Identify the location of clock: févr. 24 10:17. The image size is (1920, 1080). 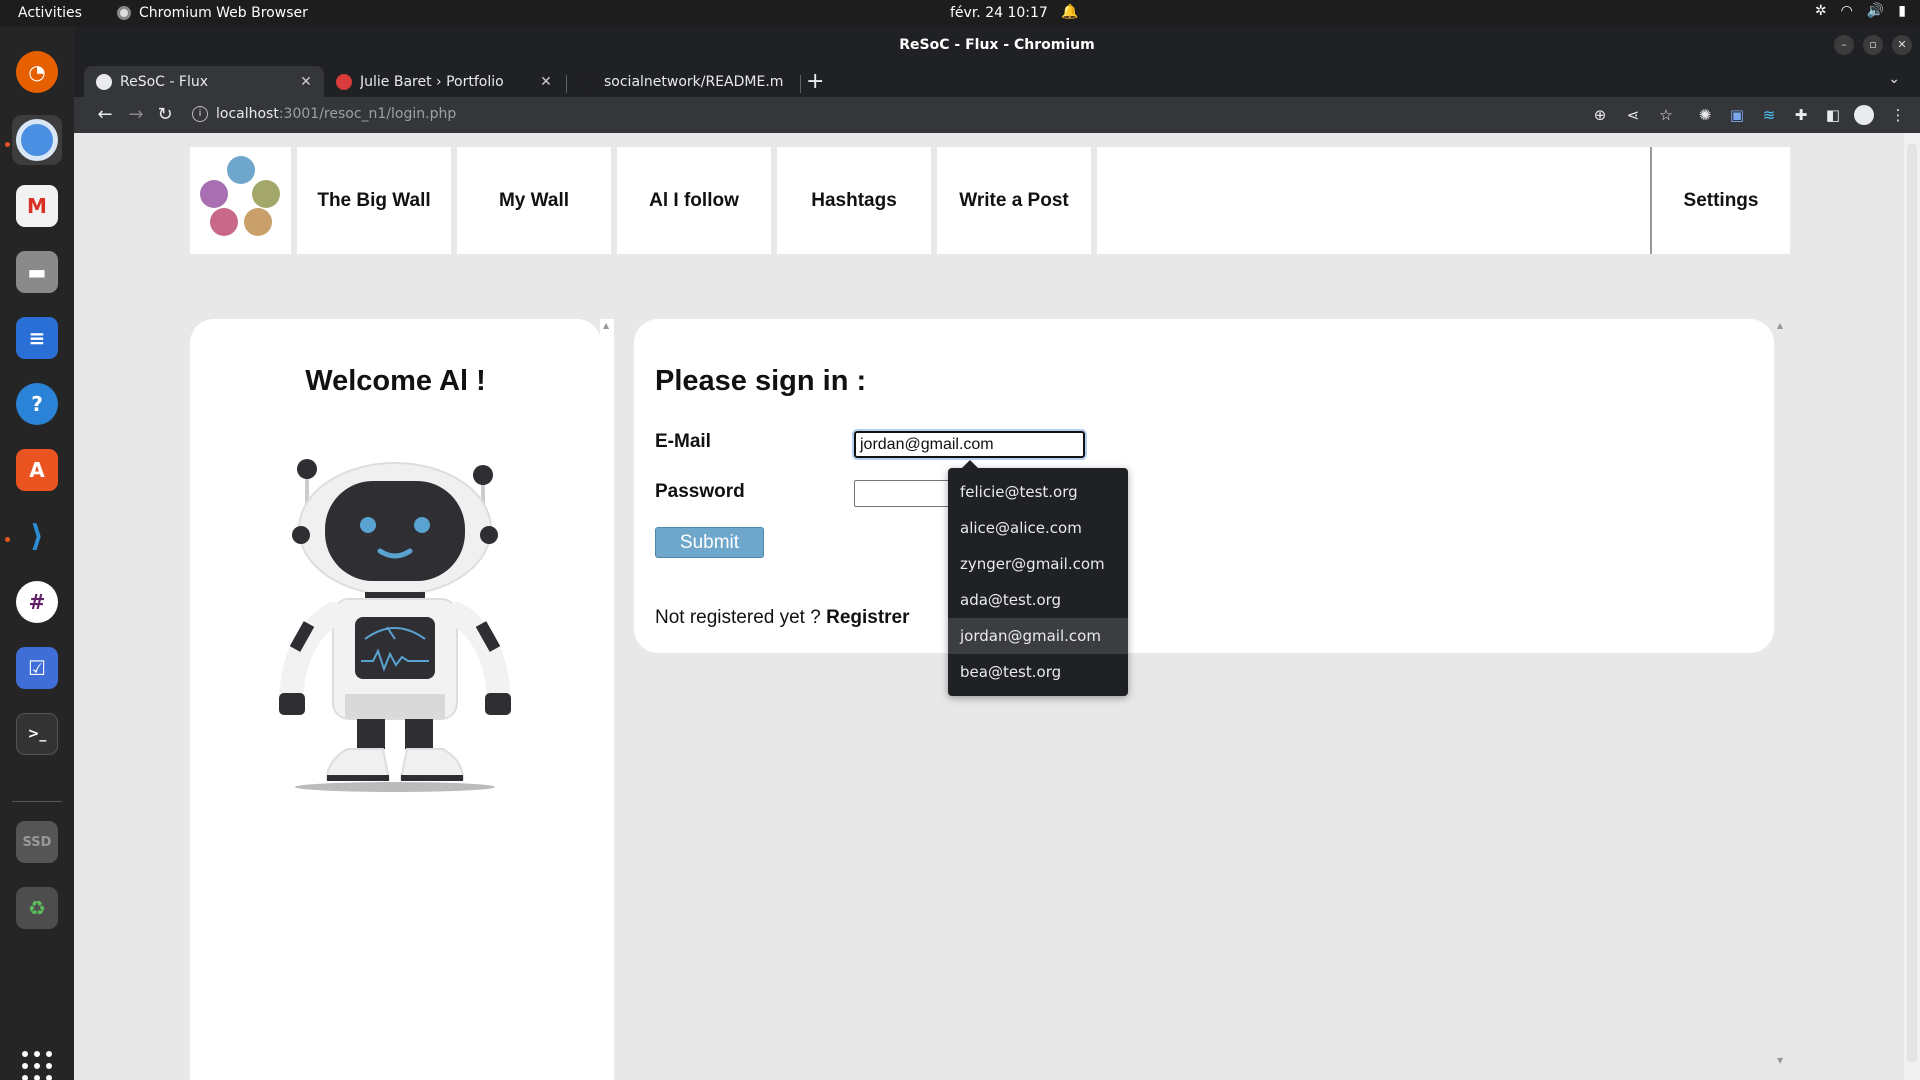
(999, 13).